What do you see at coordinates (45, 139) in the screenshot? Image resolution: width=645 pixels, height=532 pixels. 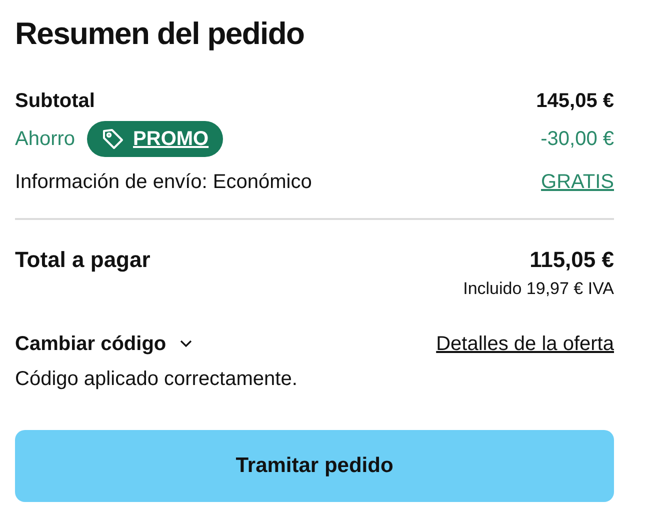 I see `savings-label: Ahorro` at bounding box center [45, 139].